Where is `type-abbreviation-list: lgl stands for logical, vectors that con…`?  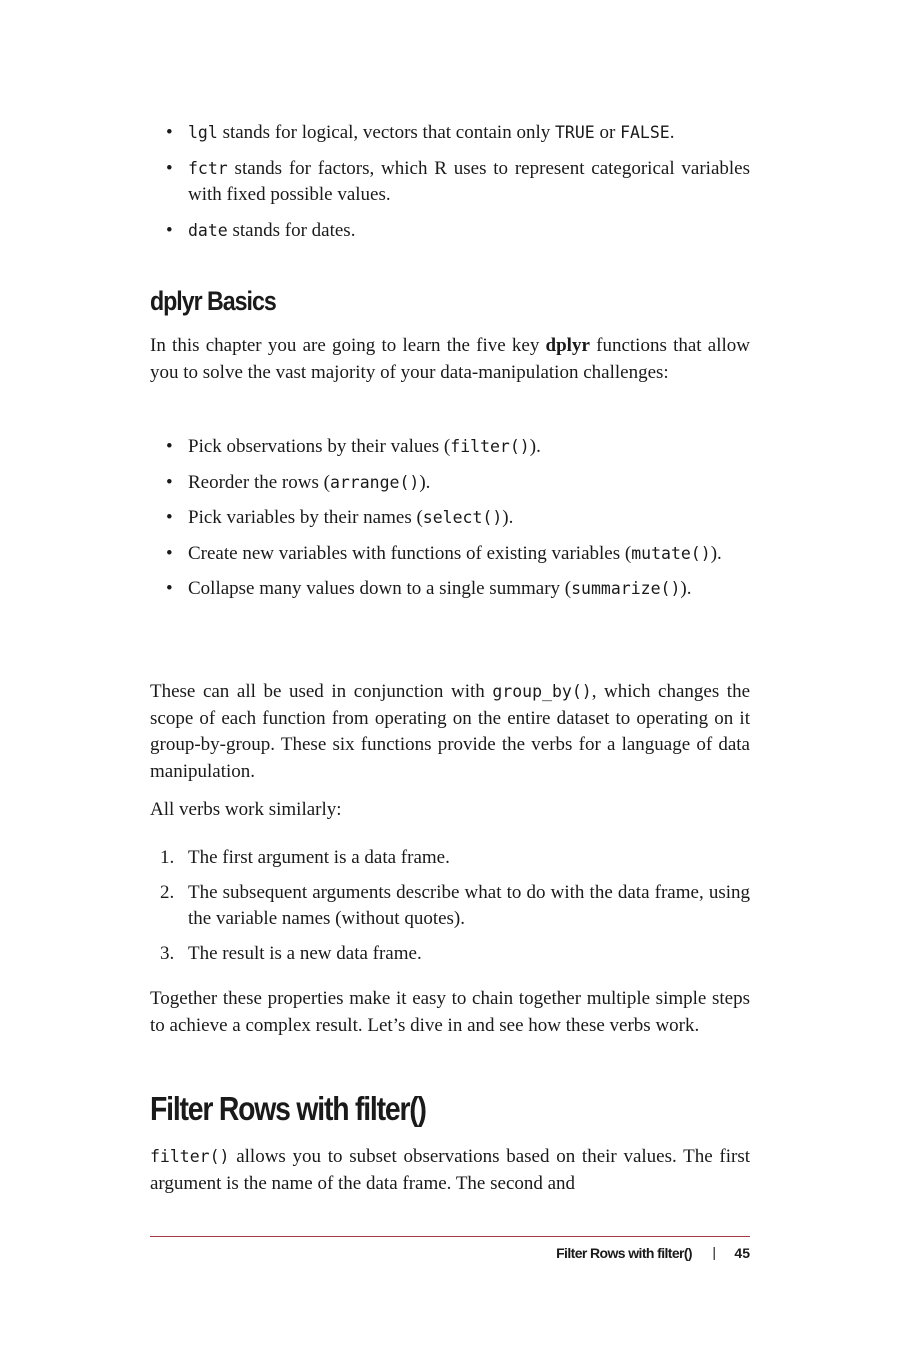
type-abbreviation-list: lgl stands for logical, vectors that con… is located at coordinates (450, 182).